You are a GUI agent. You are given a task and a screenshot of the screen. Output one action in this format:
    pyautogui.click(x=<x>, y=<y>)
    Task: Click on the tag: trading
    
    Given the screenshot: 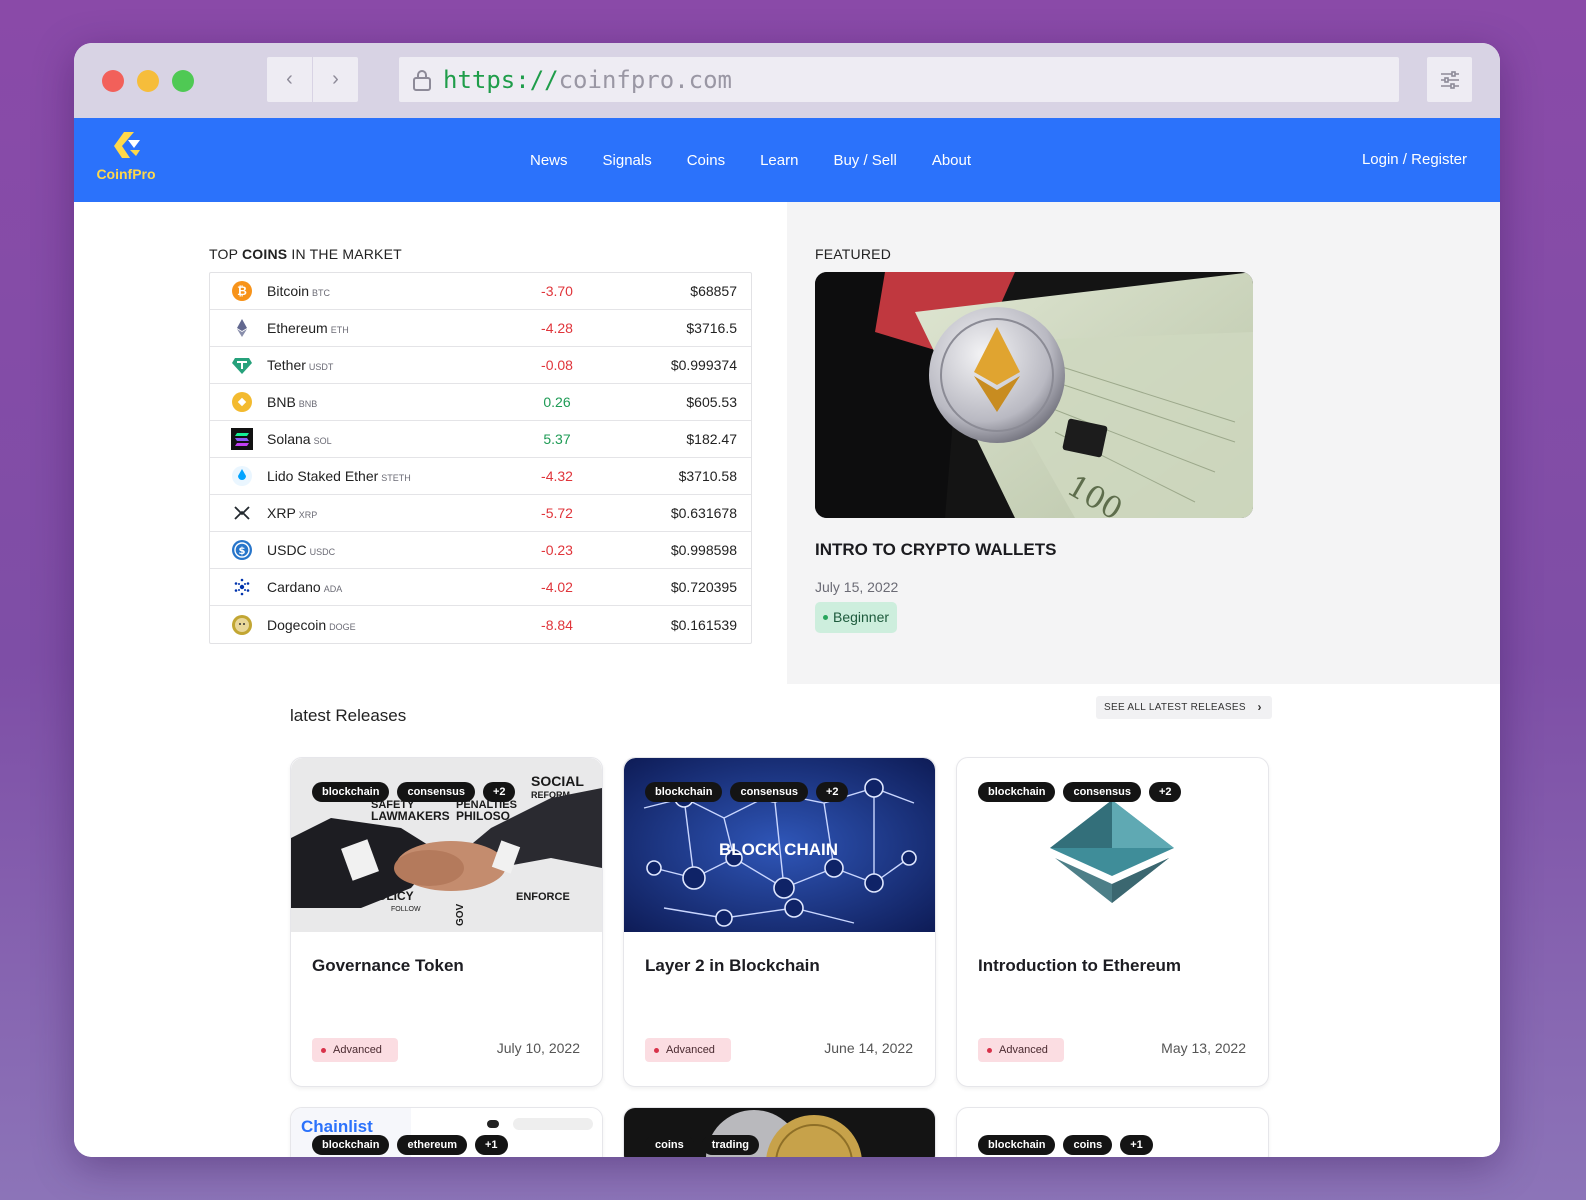 What is the action you would take?
    pyautogui.click(x=730, y=1145)
    